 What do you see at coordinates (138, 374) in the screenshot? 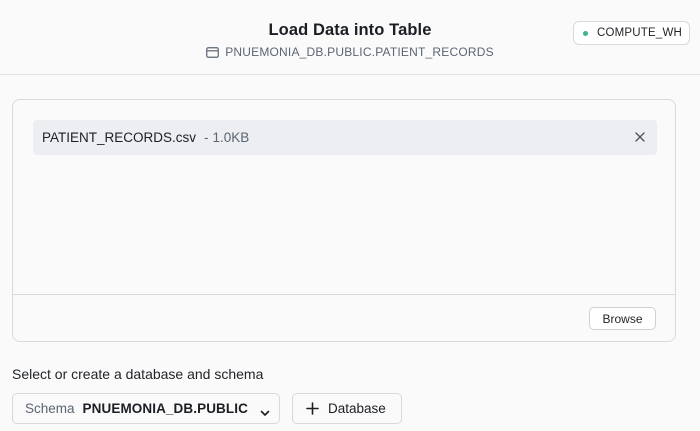
I see `section-label: Select or create a database and schema` at bounding box center [138, 374].